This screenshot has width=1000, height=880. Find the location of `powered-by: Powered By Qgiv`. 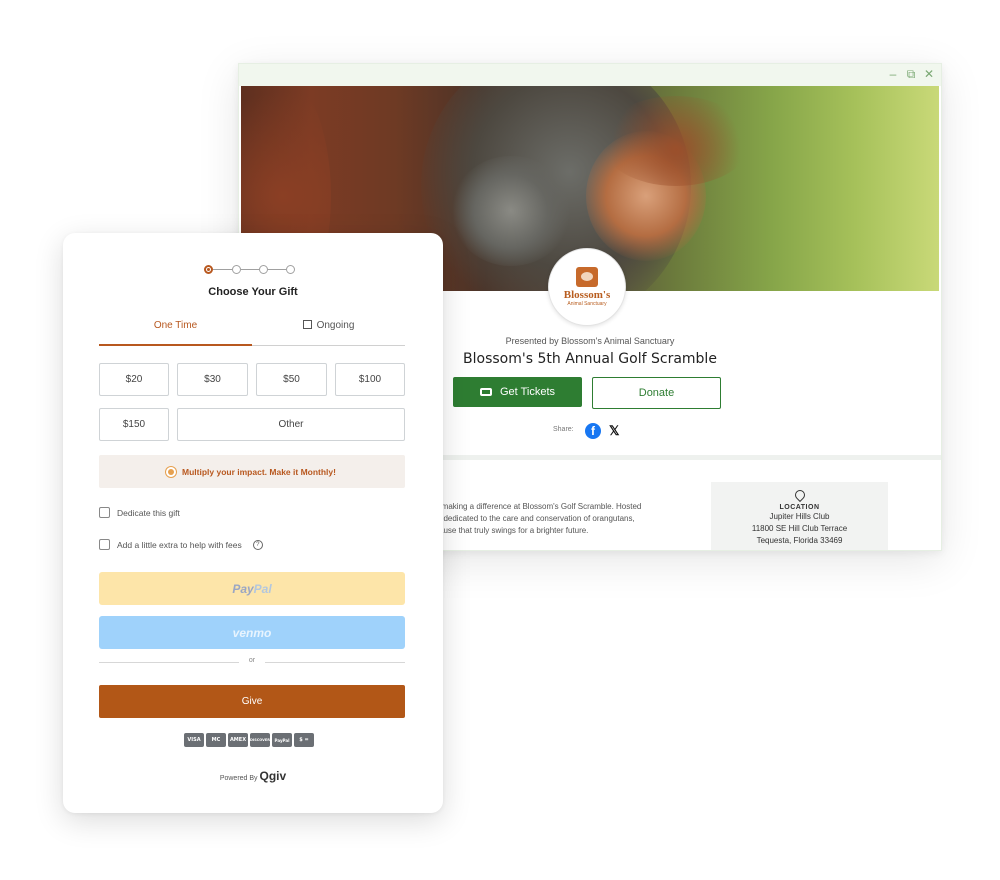

powered-by: Powered By Qgiv is located at coordinates (253, 776).